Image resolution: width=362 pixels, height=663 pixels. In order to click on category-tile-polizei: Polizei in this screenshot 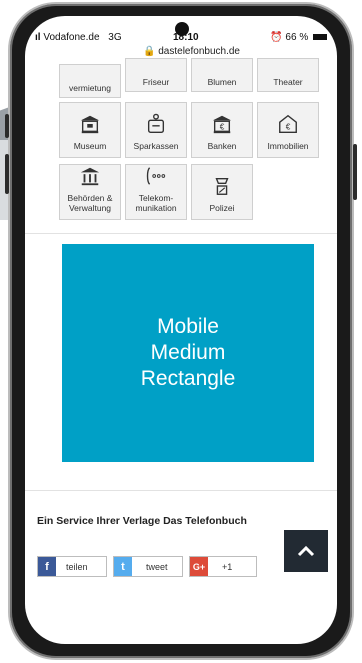, I will do `click(222, 192)`.